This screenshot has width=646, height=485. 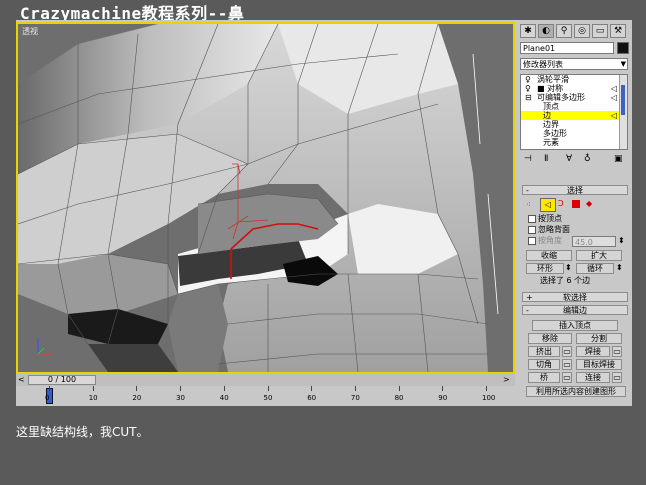 I want to click on ruler-tick-label: 30, so click(x=181, y=398).